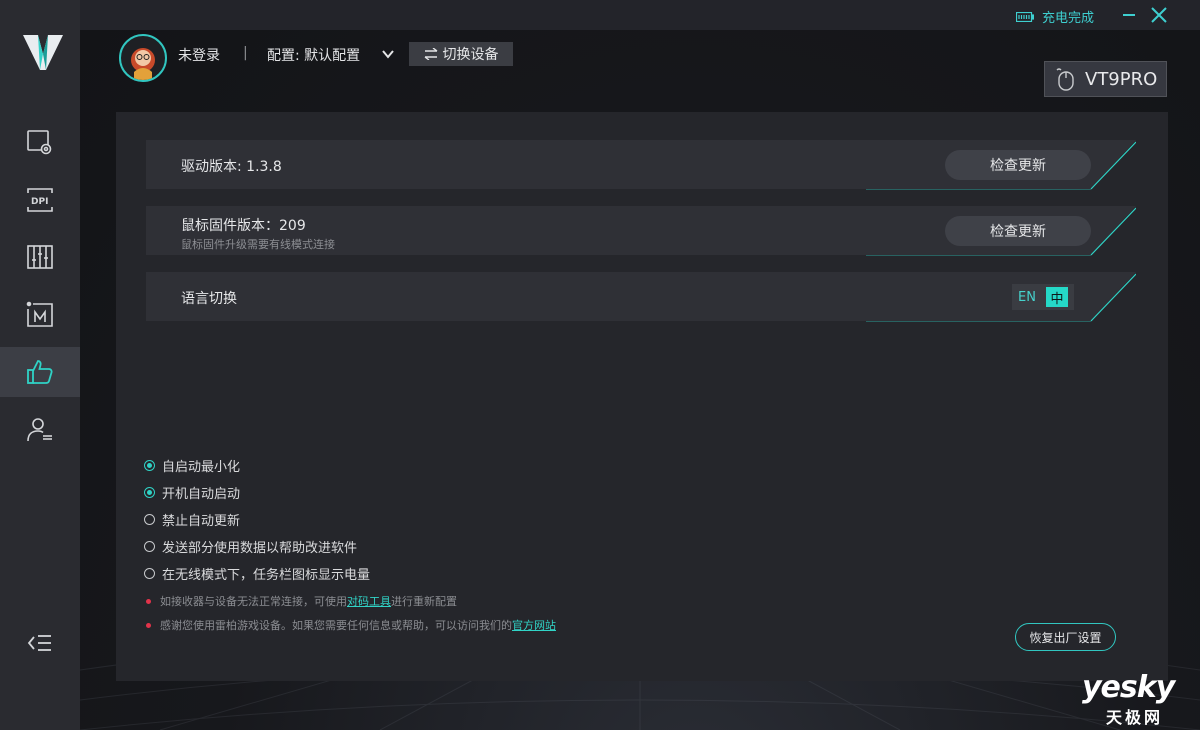 The width and height of the screenshot is (1200, 730). I want to click on minus-icon, so click(1129, 15).